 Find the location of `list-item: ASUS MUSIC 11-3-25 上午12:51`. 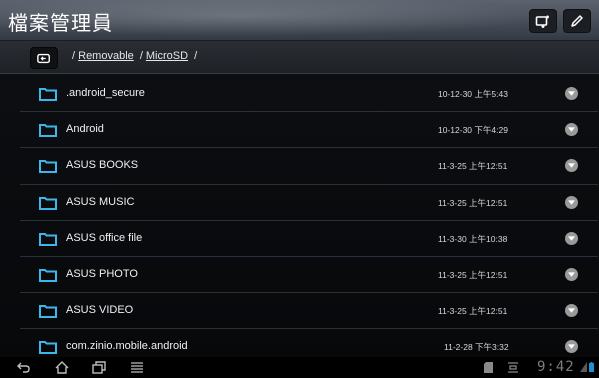

list-item: ASUS MUSIC 11-3-25 上午12:51 is located at coordinates (309, 203).